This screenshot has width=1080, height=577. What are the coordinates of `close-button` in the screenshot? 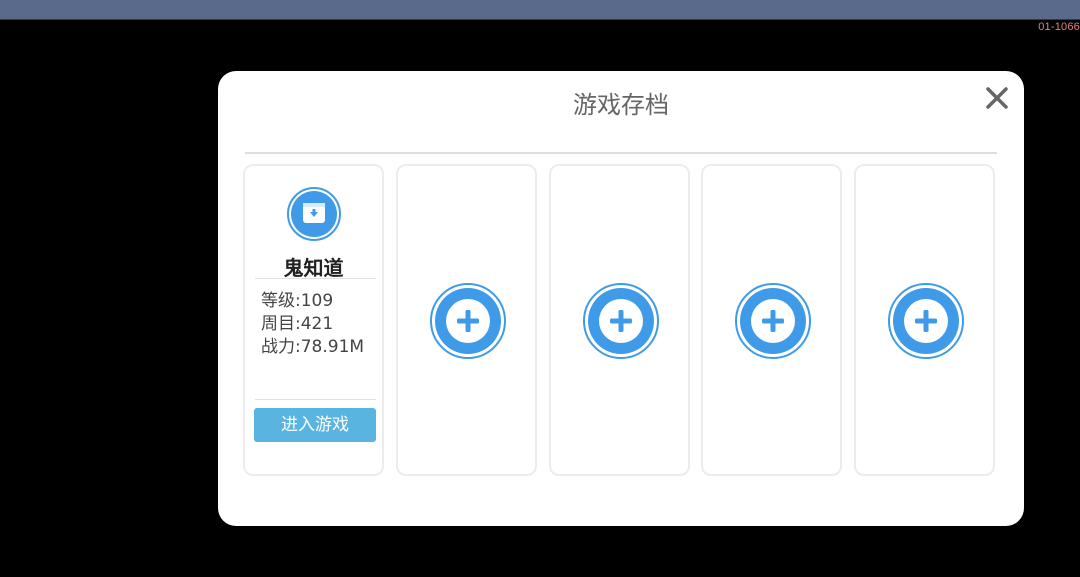 It's located at (997, 98).